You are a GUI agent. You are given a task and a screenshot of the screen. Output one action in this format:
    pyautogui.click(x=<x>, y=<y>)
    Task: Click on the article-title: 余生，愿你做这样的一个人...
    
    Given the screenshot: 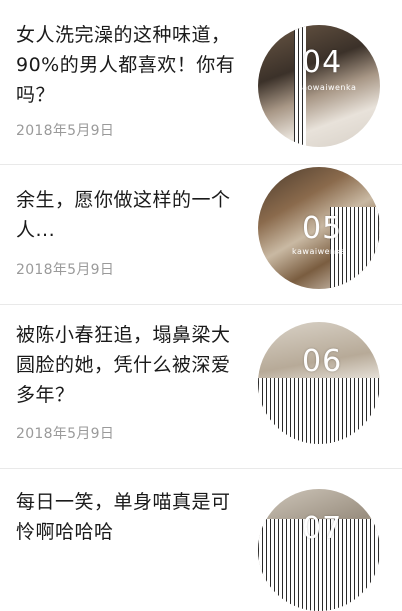 What is the action you would take?
    pyautogui.click(x=130, y=215)
    